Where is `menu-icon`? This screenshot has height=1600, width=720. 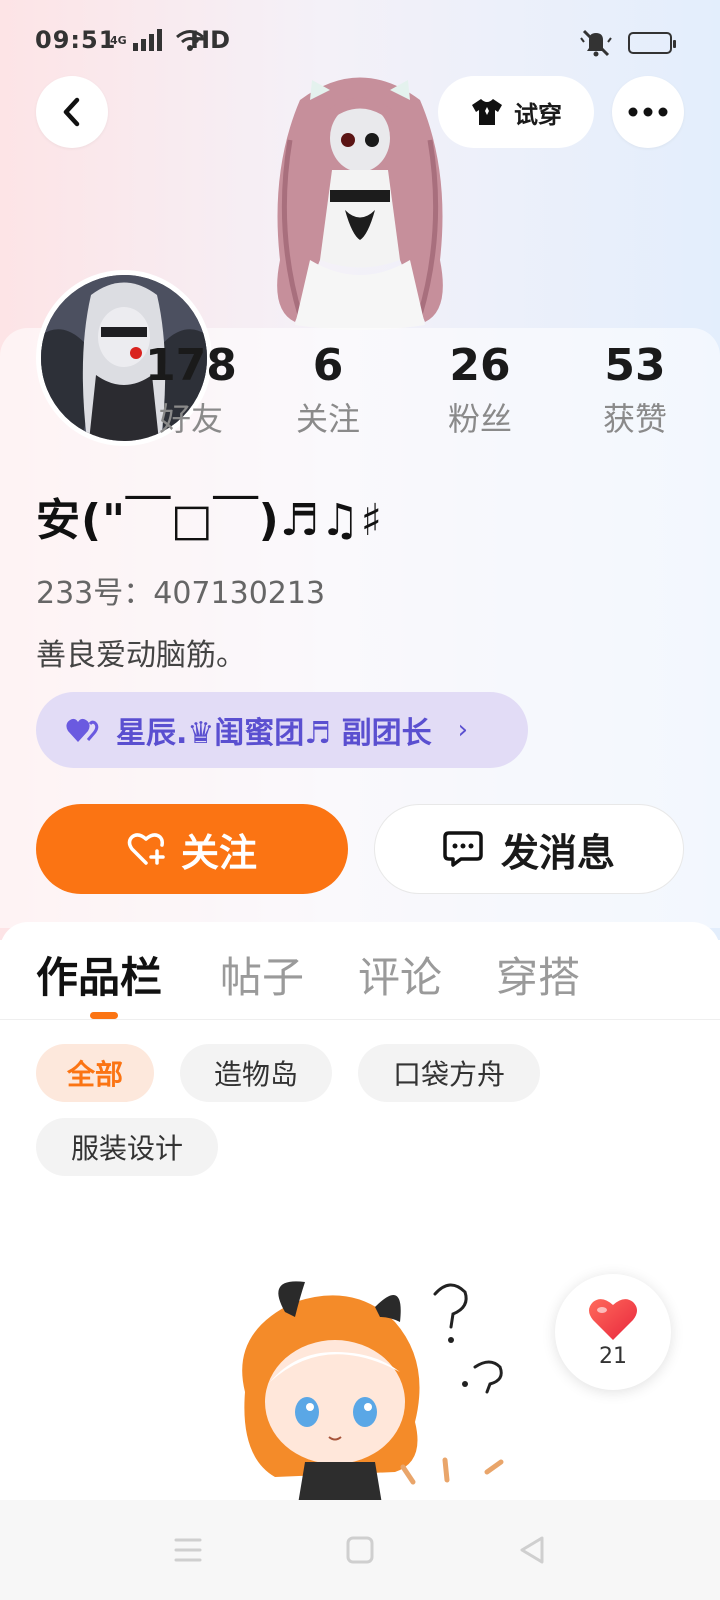
menu-icon is located at coordinates (188, 1550).